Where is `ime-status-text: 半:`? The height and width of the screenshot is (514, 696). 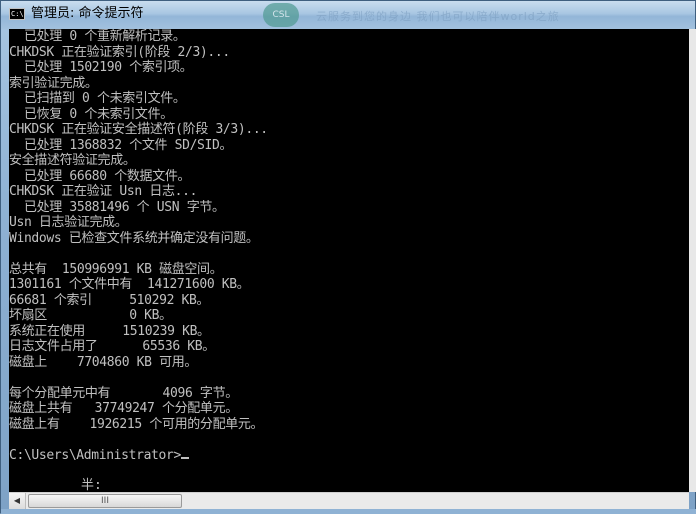
ime-status-text: 半: is located at coordinates (91, 485).